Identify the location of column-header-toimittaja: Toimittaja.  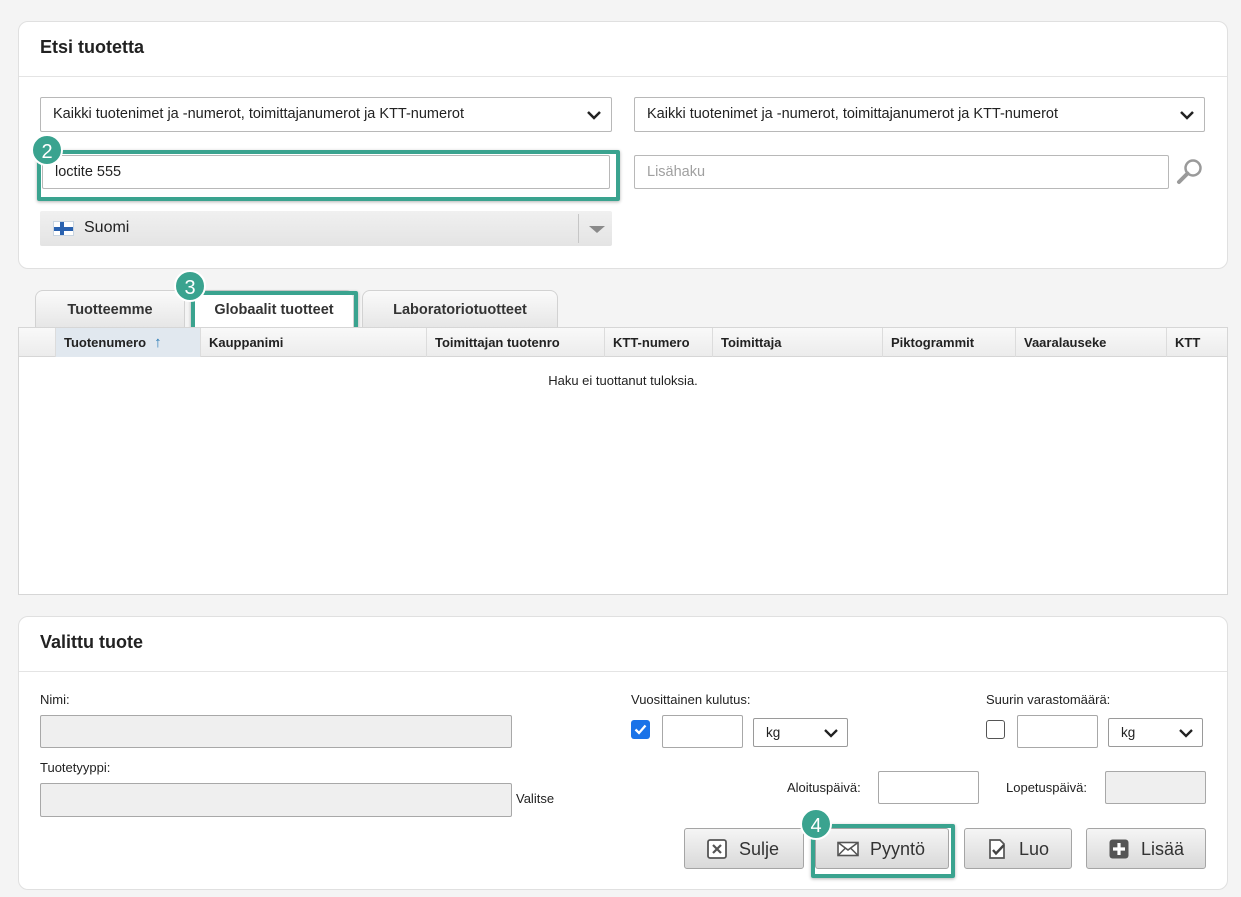
(797, 342).